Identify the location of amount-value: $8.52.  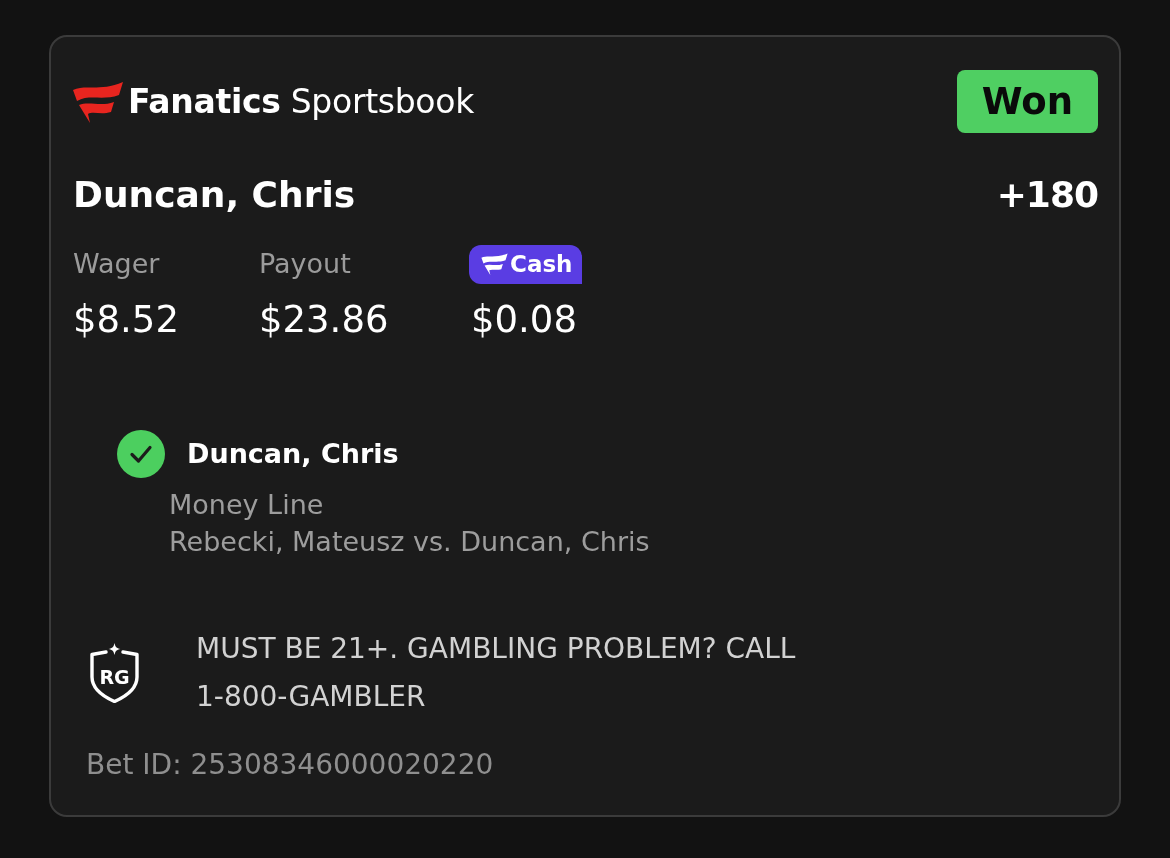
(126, 320).